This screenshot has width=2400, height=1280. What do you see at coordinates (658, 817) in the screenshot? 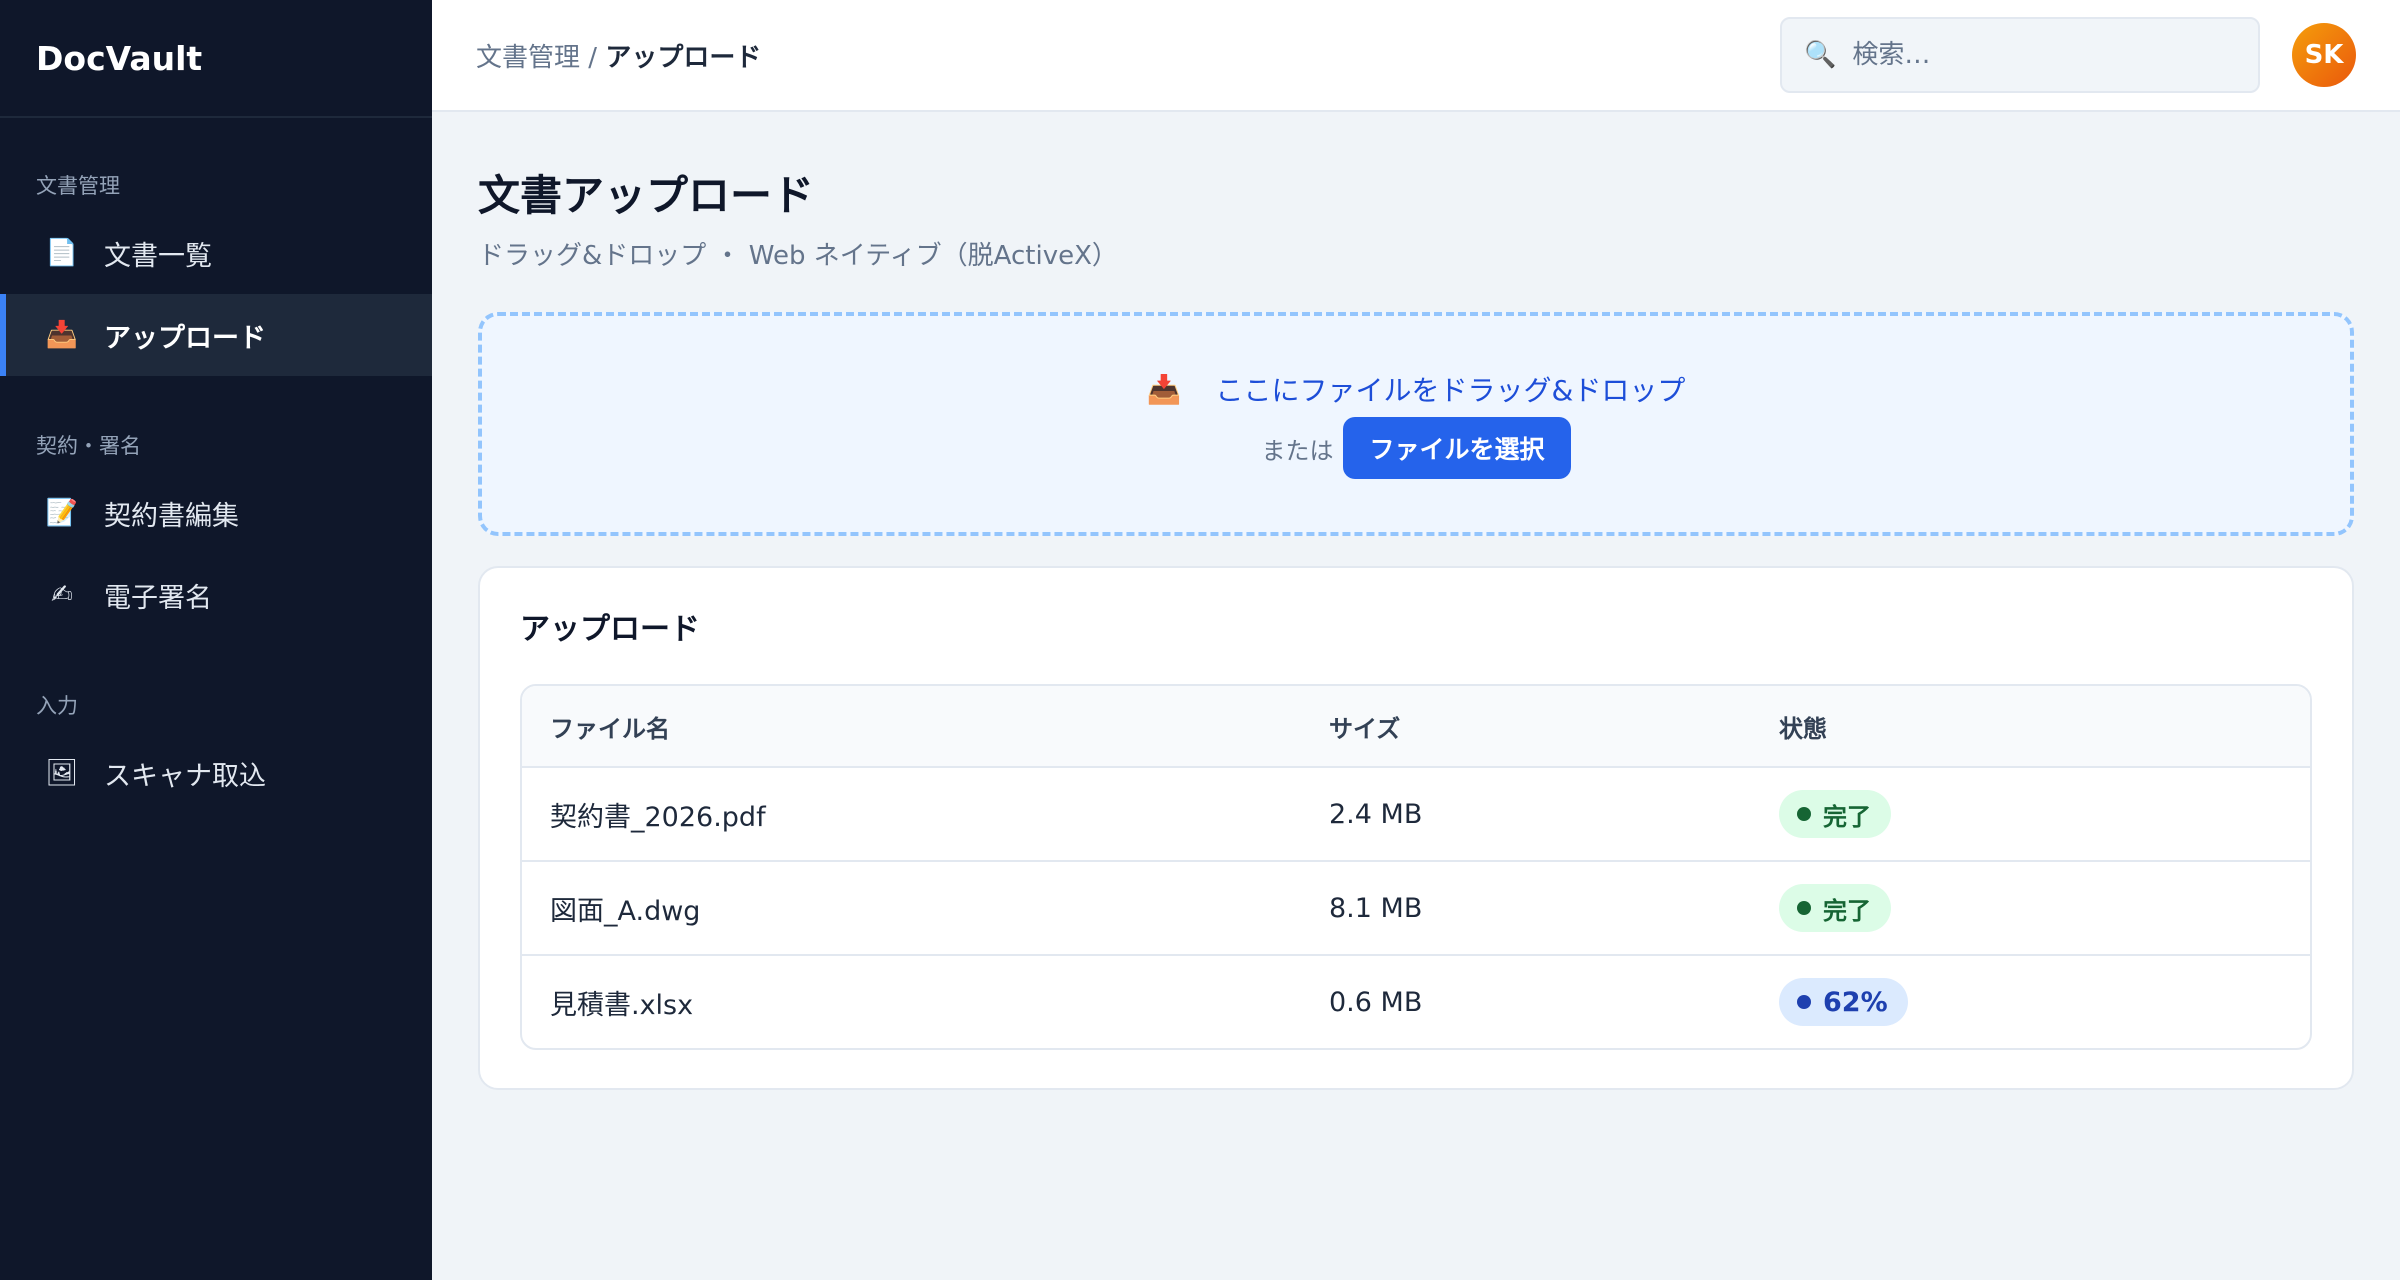
I see `file-name: 契約書_2026.pdf` at bounding box center [658, 817].